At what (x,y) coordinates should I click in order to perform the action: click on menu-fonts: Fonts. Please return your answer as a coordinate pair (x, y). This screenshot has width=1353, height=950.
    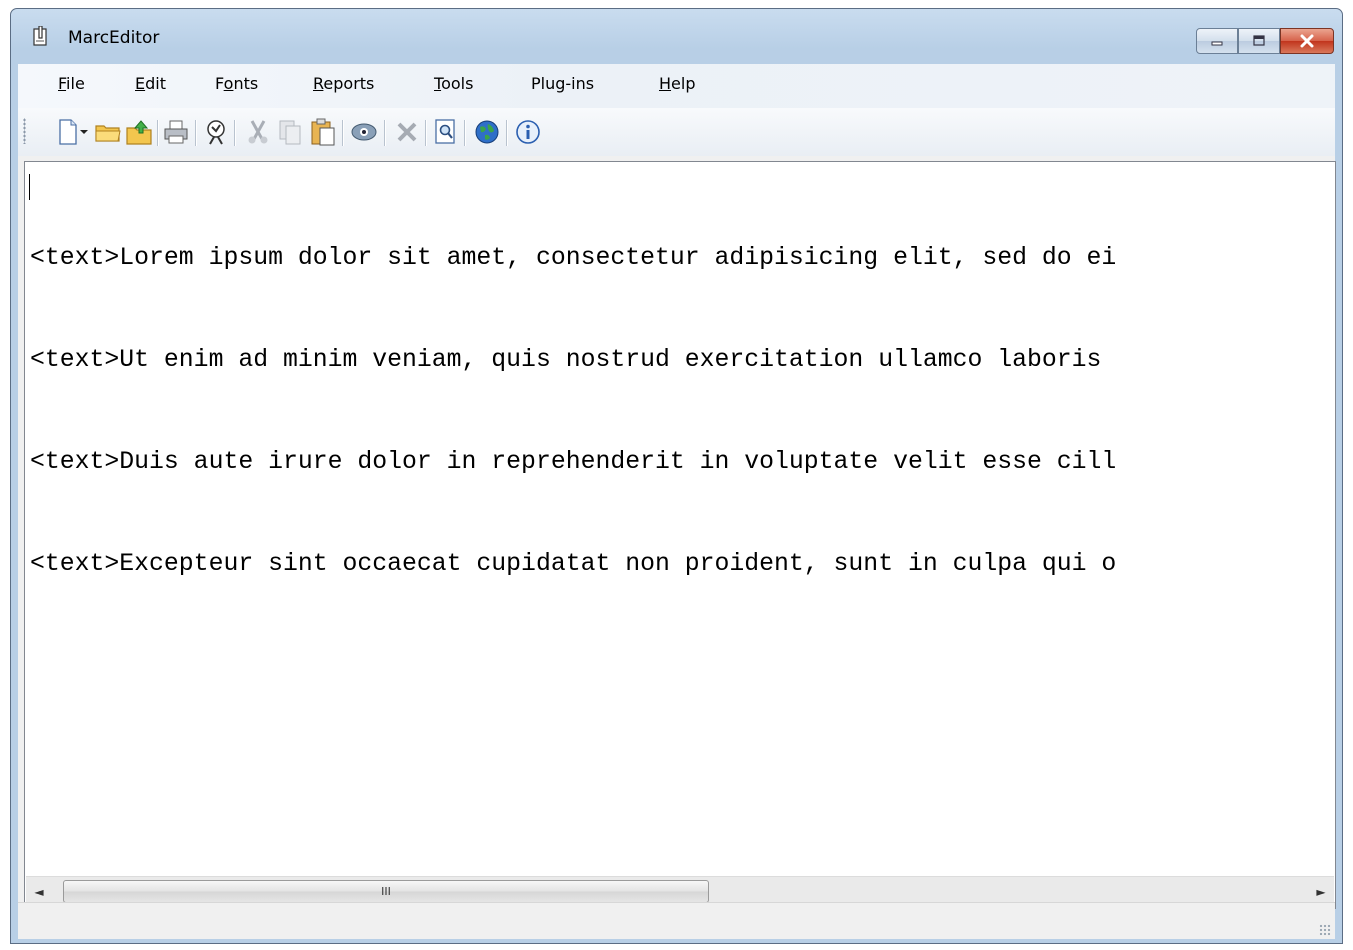
    Looking at the image, I should click on (236, 83).